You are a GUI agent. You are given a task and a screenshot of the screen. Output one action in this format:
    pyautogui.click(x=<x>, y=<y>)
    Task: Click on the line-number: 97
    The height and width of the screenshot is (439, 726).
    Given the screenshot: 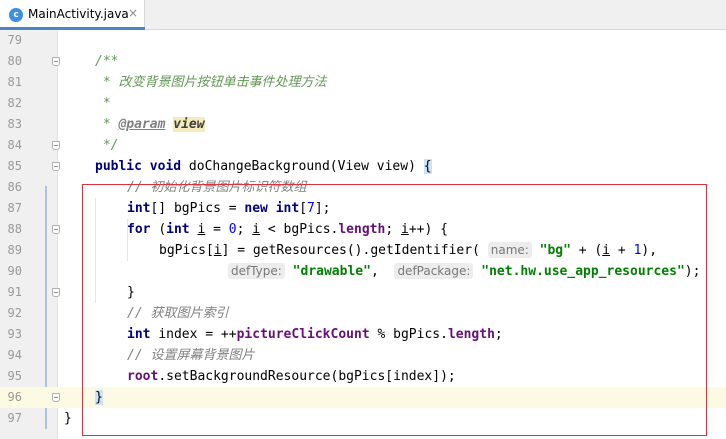 What is the action you would take?
    pyautogui.click(x=14, y=418)
    